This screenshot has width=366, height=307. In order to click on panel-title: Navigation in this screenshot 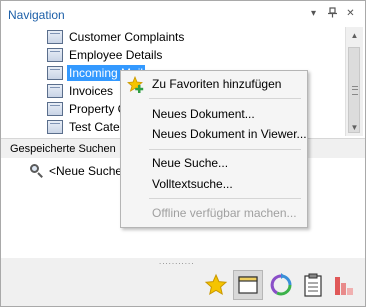, I will do `click(36, 15)`.